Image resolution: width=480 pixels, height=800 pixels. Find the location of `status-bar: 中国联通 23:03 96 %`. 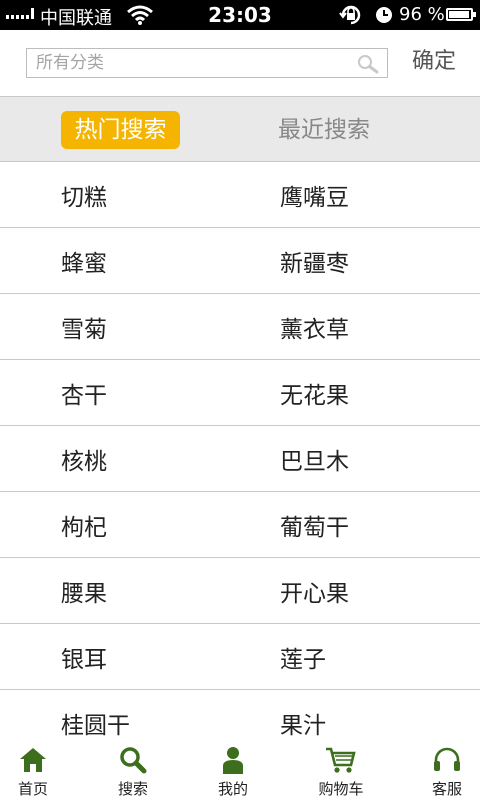

status-bar: 中国联通 23:03 96 % is located at coordinates (240, 15).